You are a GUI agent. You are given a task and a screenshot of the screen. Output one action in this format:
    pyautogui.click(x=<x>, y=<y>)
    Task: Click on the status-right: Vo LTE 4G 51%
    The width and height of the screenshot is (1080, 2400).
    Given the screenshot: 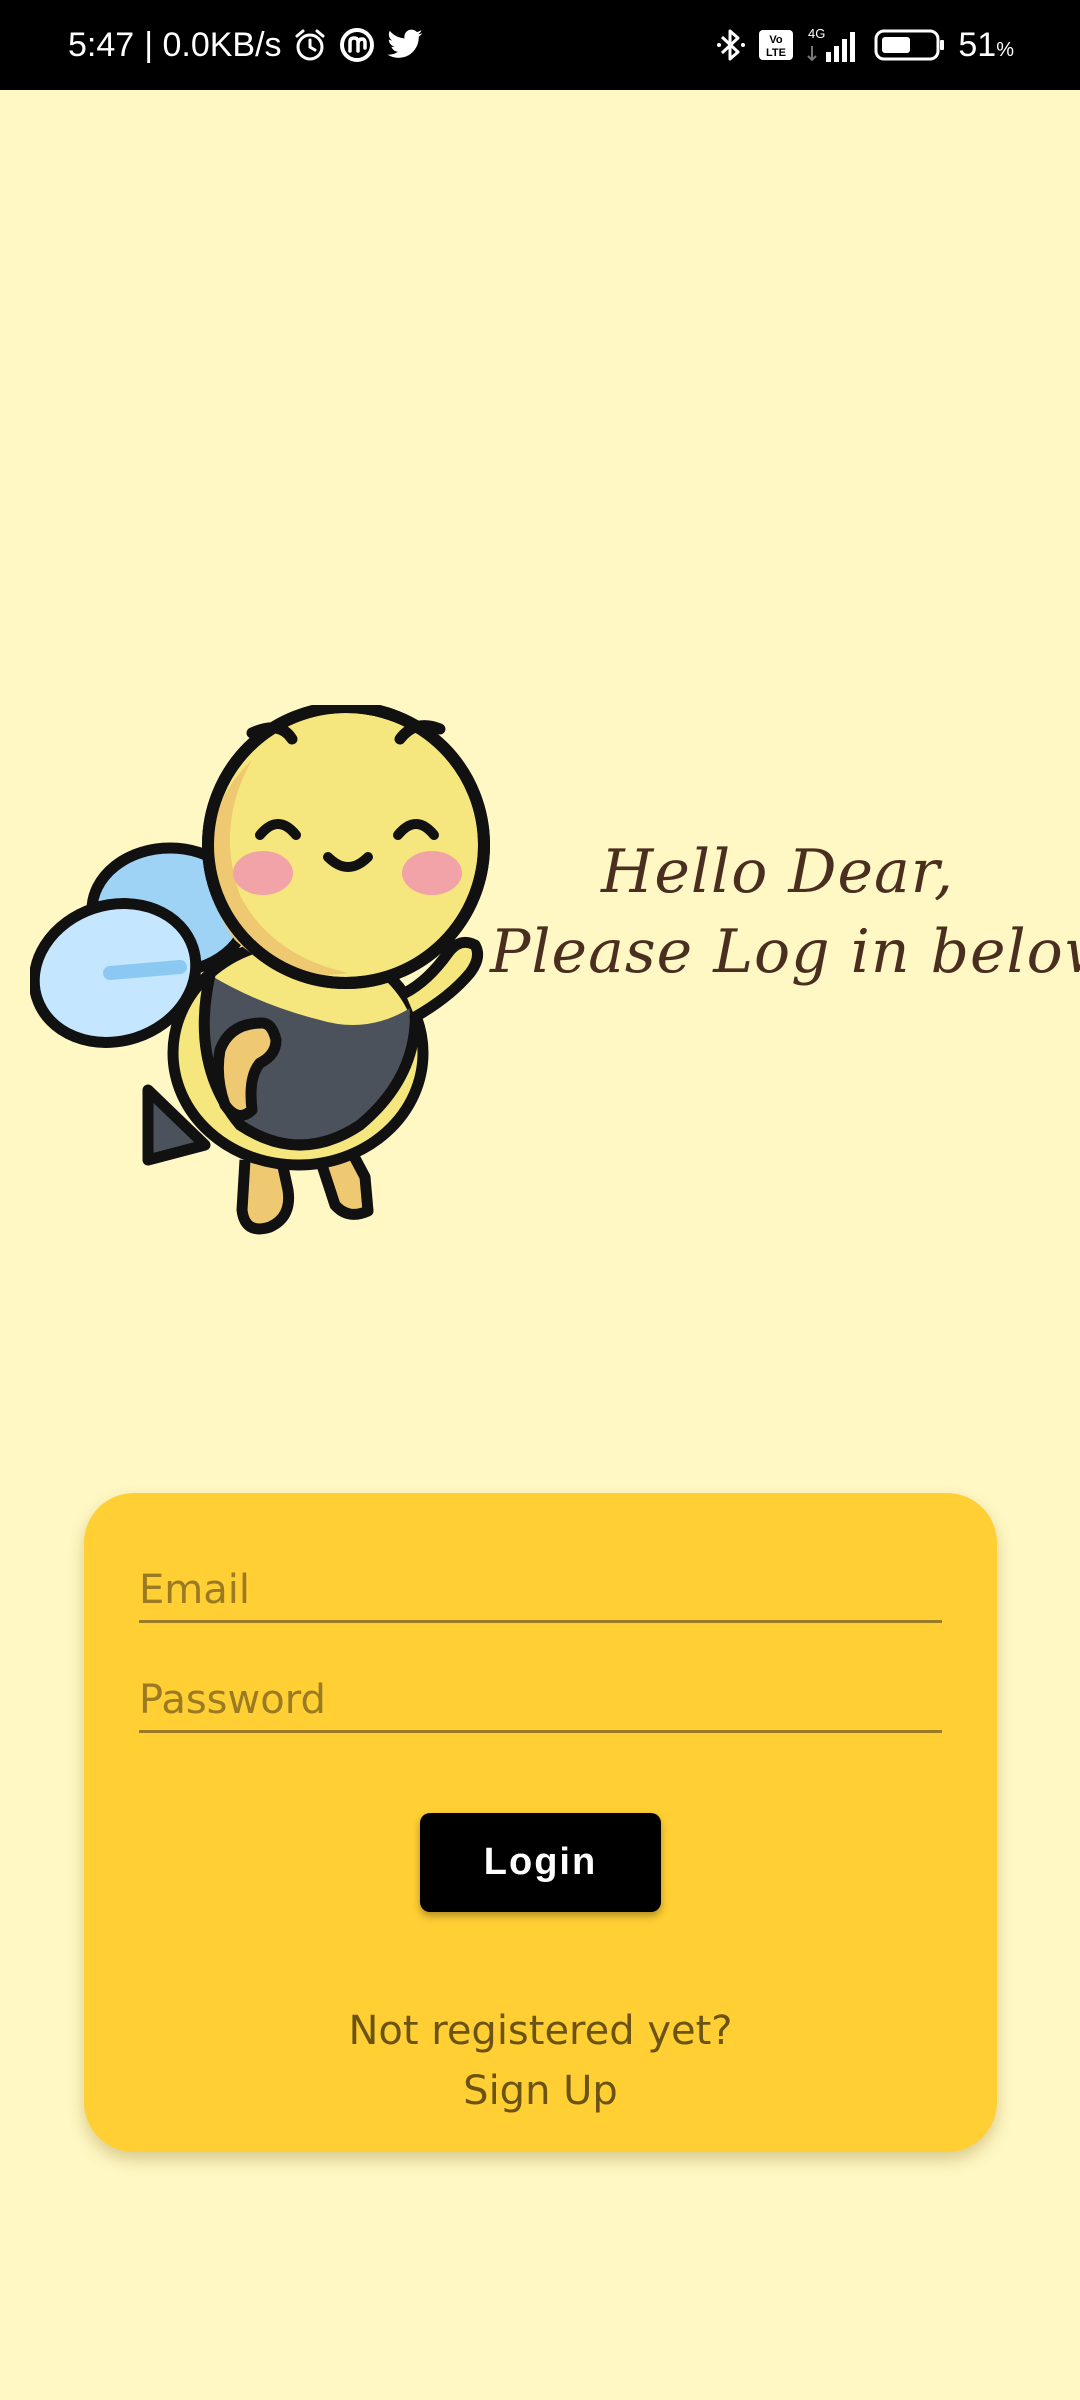 What is the action you would take?
    pyautogui.click(x=865, y=45)
    